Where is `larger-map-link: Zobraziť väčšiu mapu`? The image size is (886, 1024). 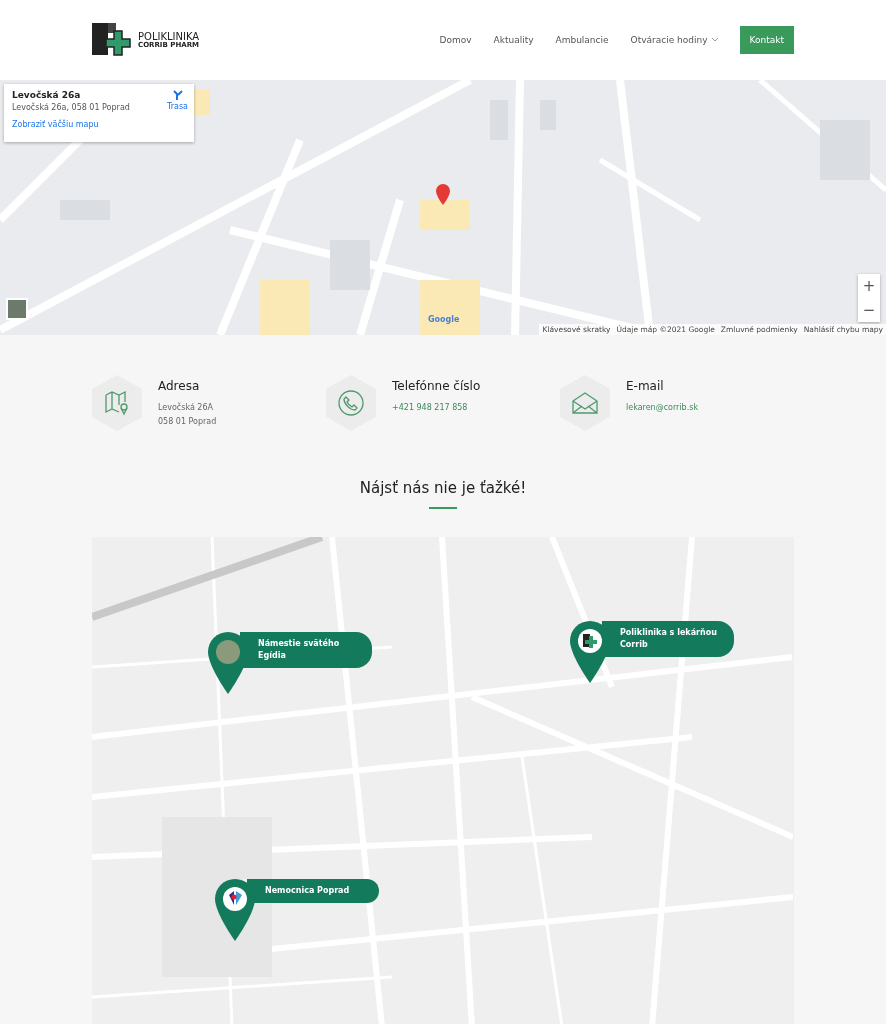
larger-map-link: Zobraziť väčšiu mapu is located at coordinates (55, 124).